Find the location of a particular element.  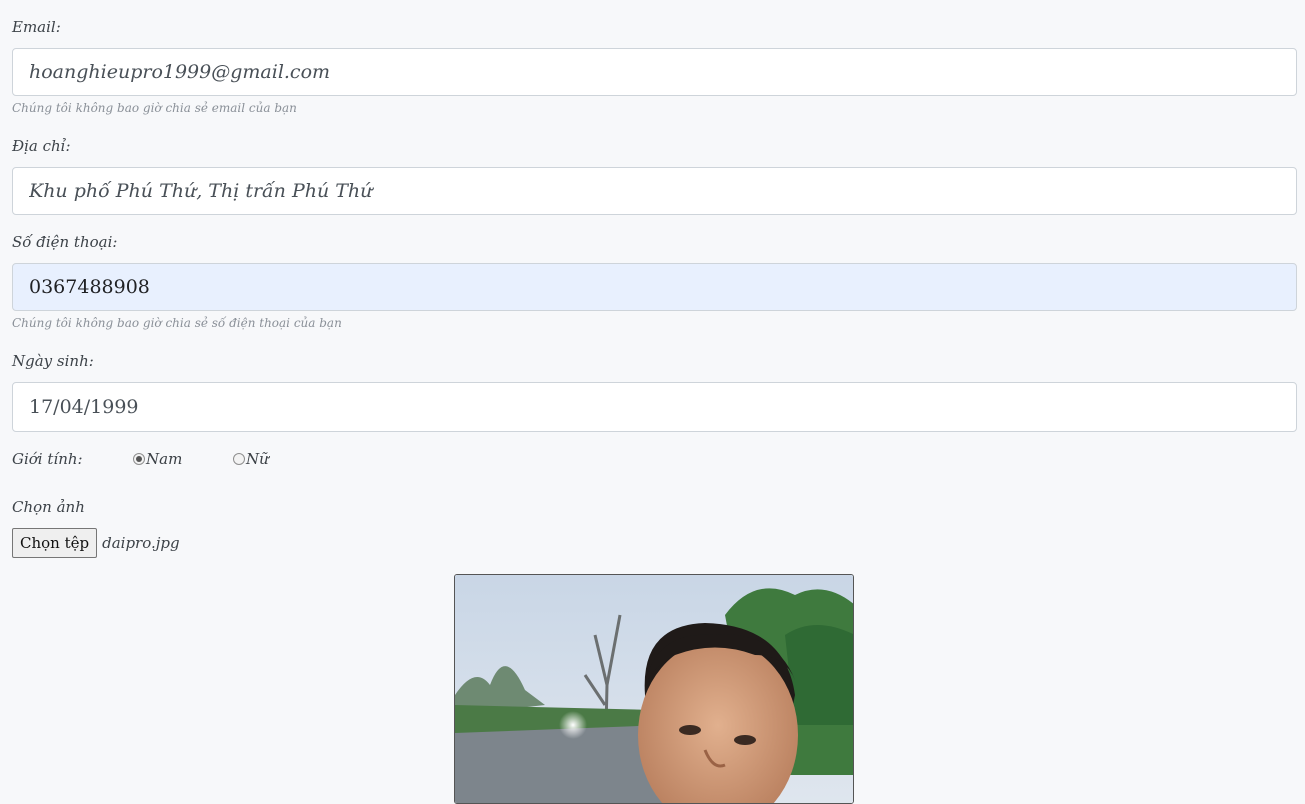

gender-female-label: Nữ is located at coordinates (257, 459).